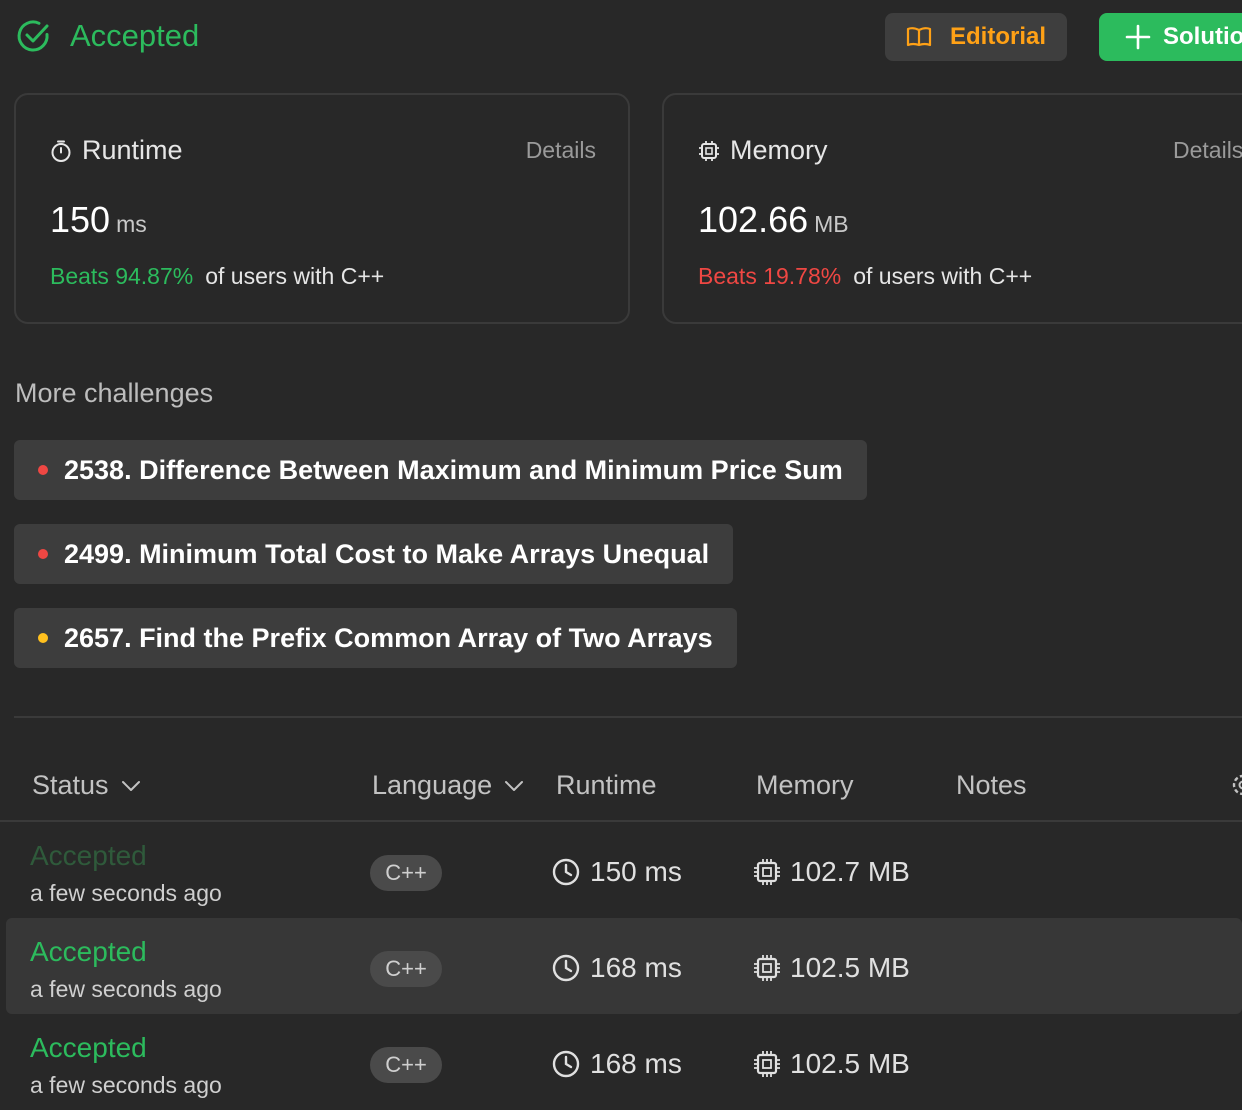 The image size is (1242, 1110). I want to click on add-solution-button: Solutio, so click(1170, 37).